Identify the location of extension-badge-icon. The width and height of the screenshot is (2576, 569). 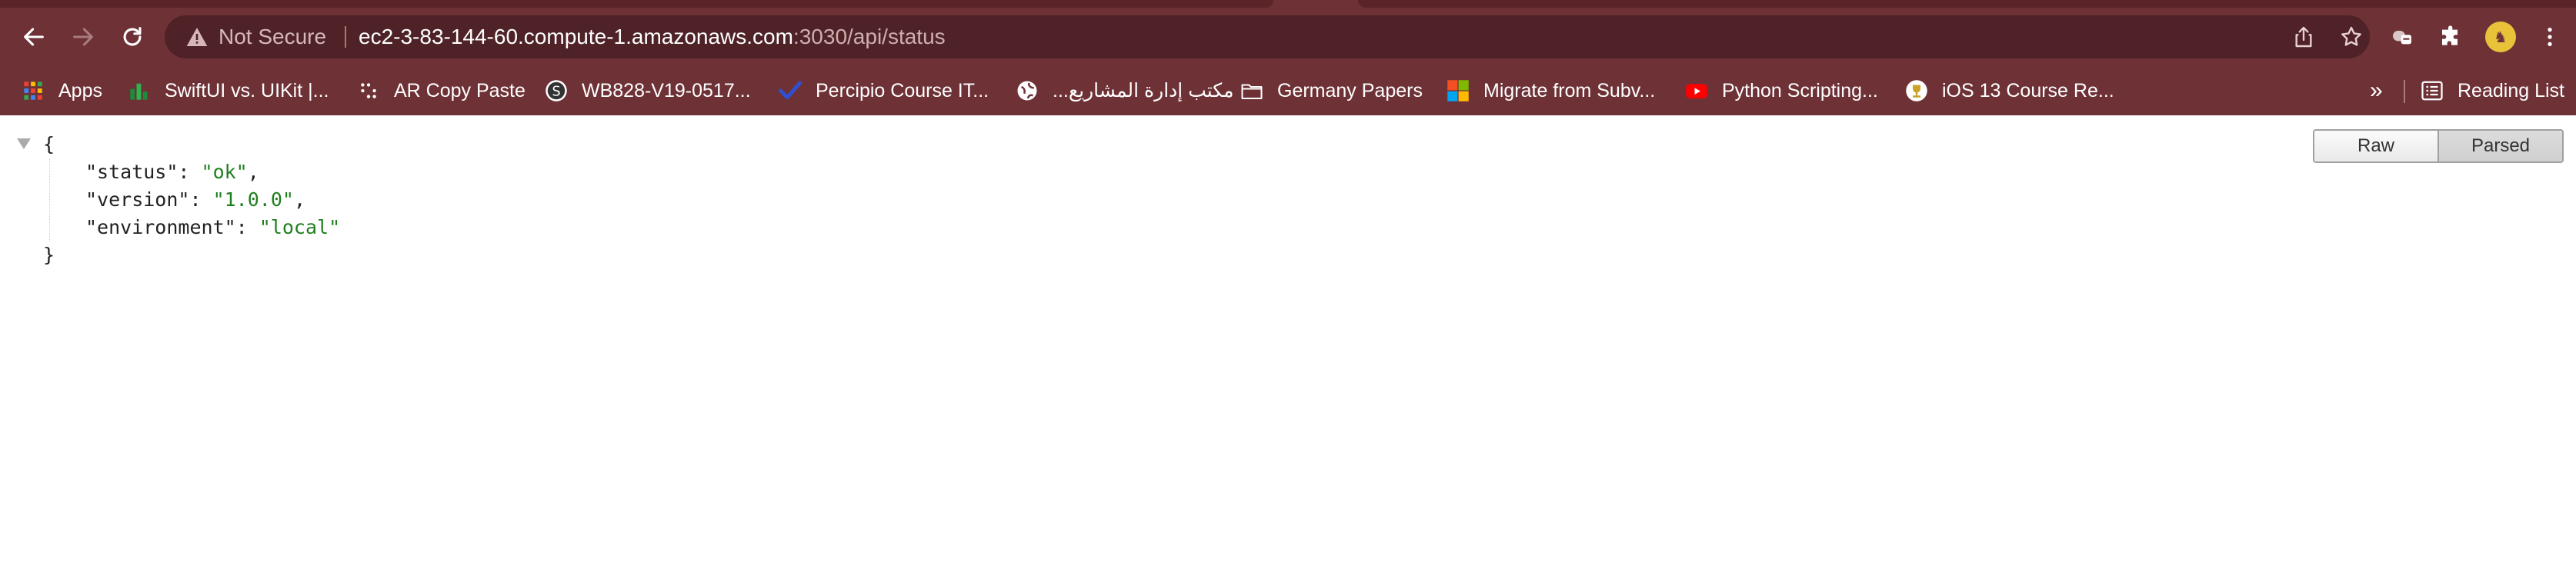
(2402, 38).